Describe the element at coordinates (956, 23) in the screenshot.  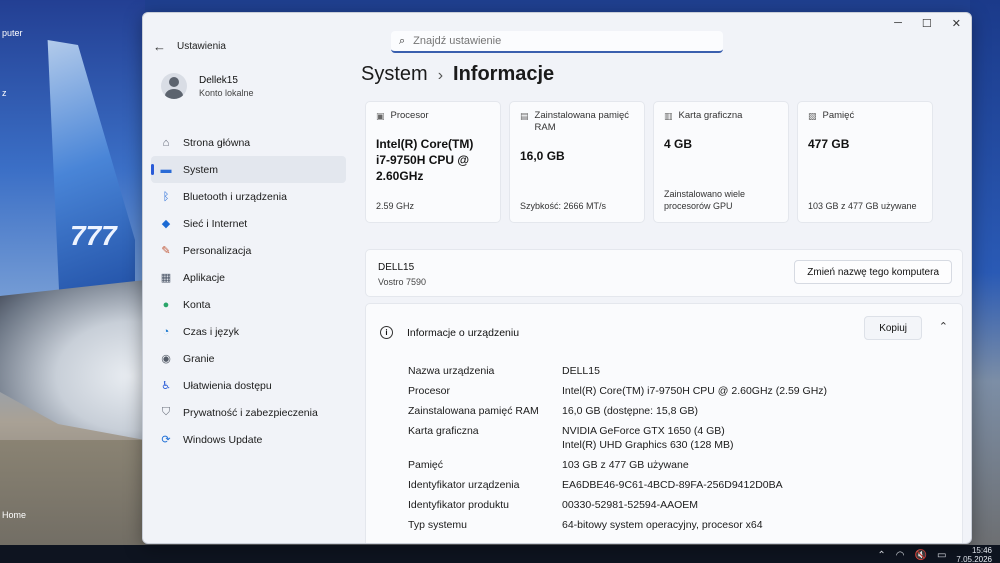
I see `close-icon: ✕` at that location.